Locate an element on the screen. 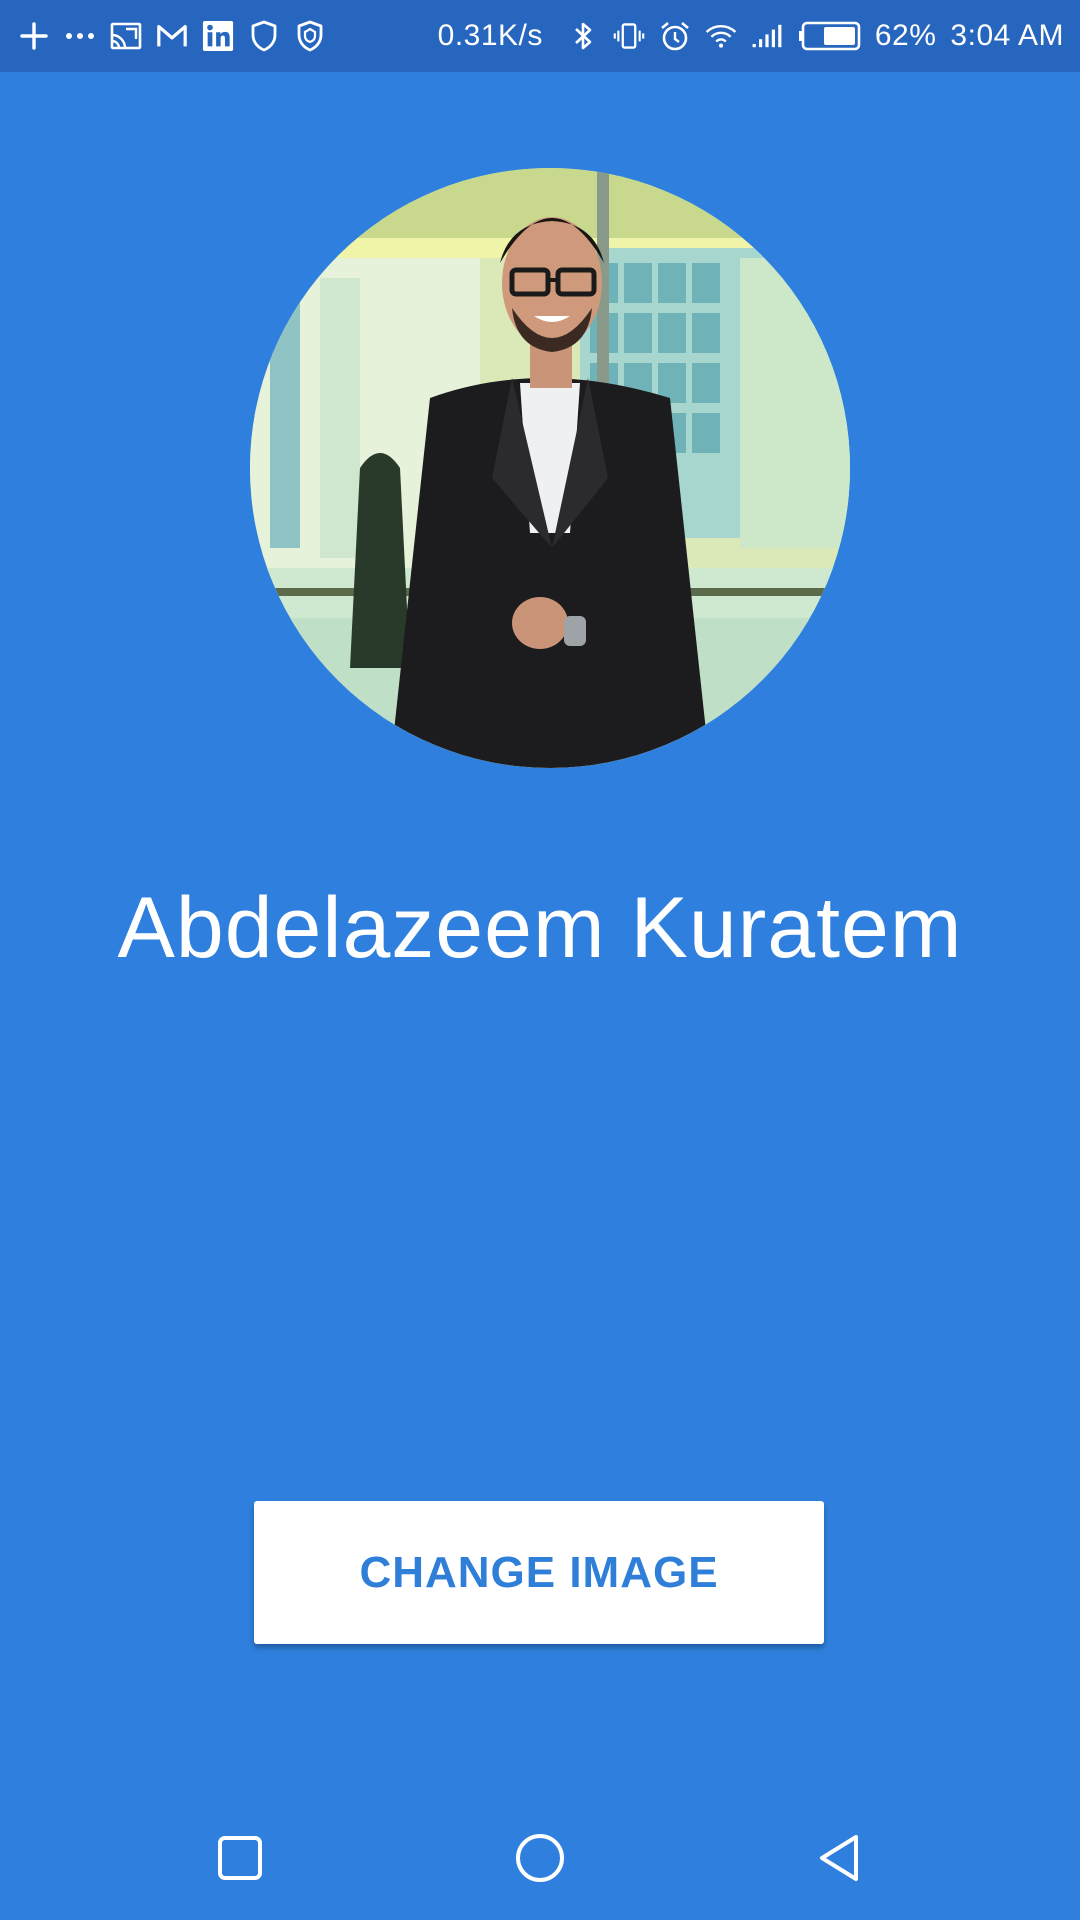  back-button is located at coordinates (840, 1860).